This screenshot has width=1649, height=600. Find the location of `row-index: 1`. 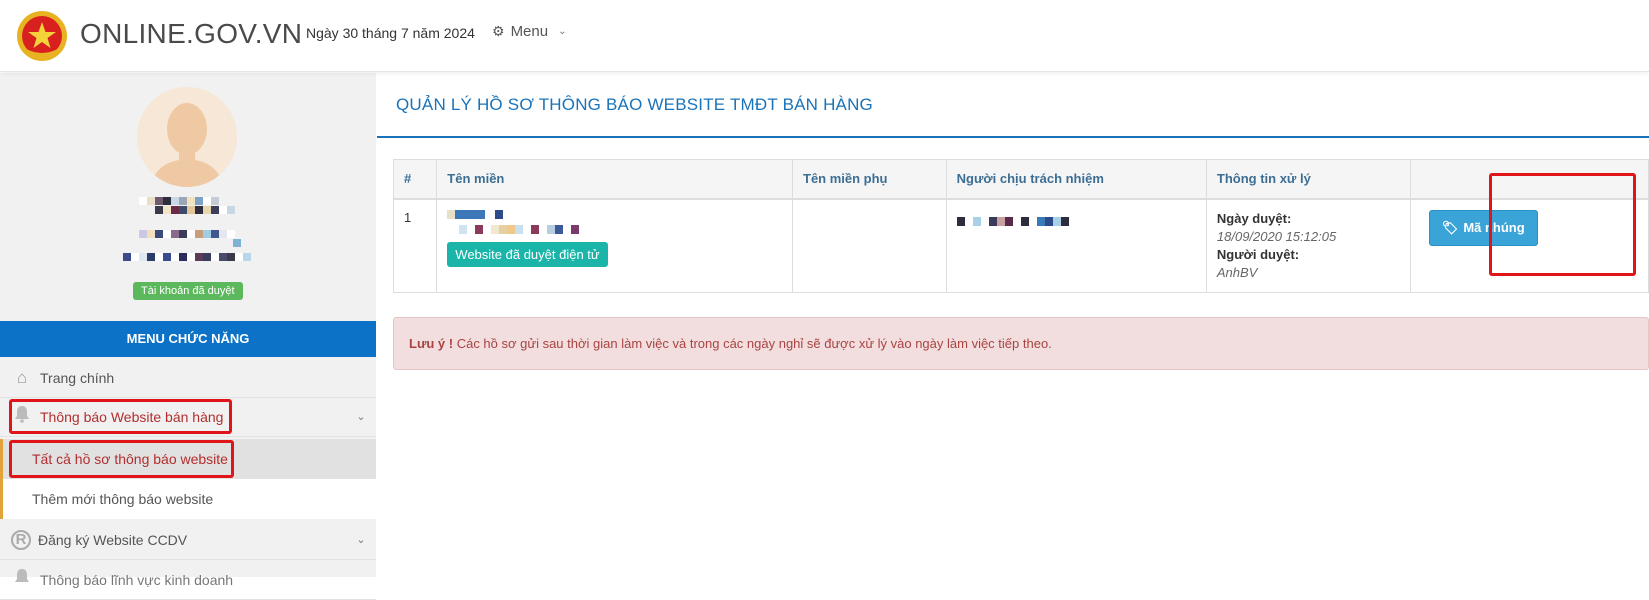

row-index: 1 is located at coordinates (415, 245).